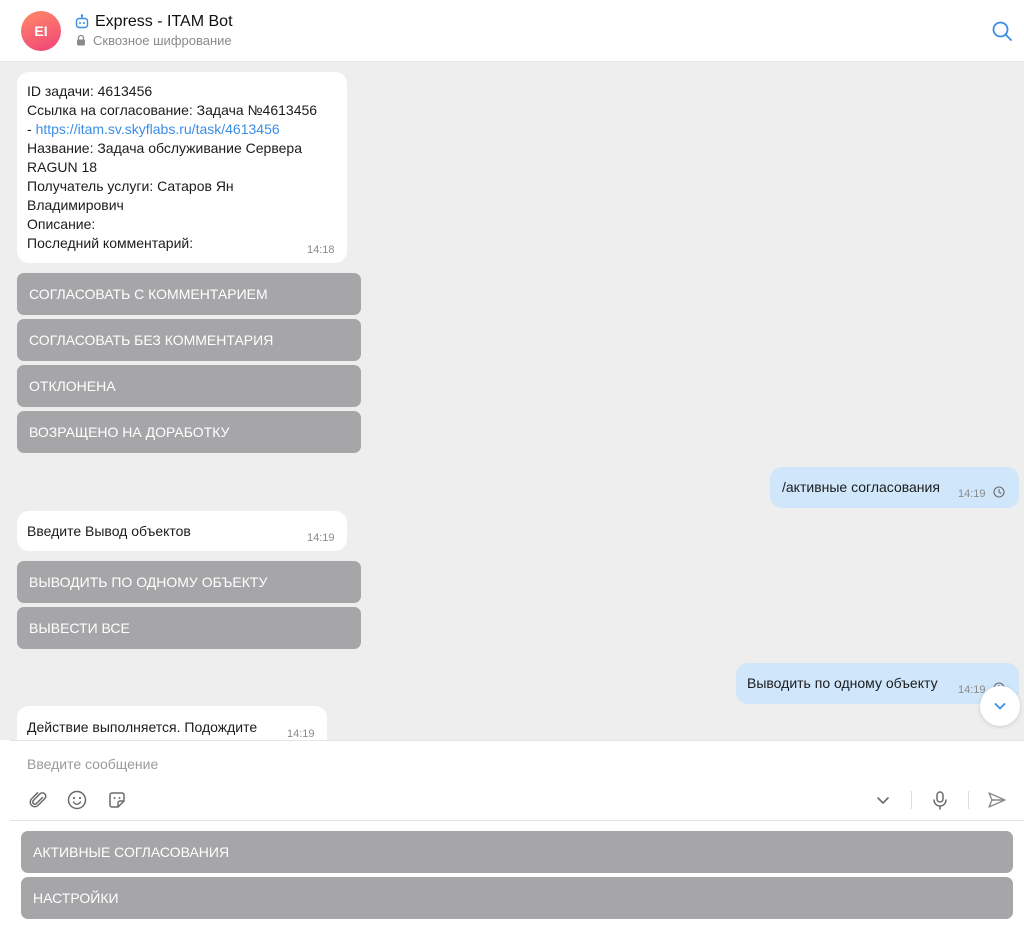  Describe the element at coordinates (517, 780) in the screenshot. I see `message-composer: Введите сообщение` at that location.